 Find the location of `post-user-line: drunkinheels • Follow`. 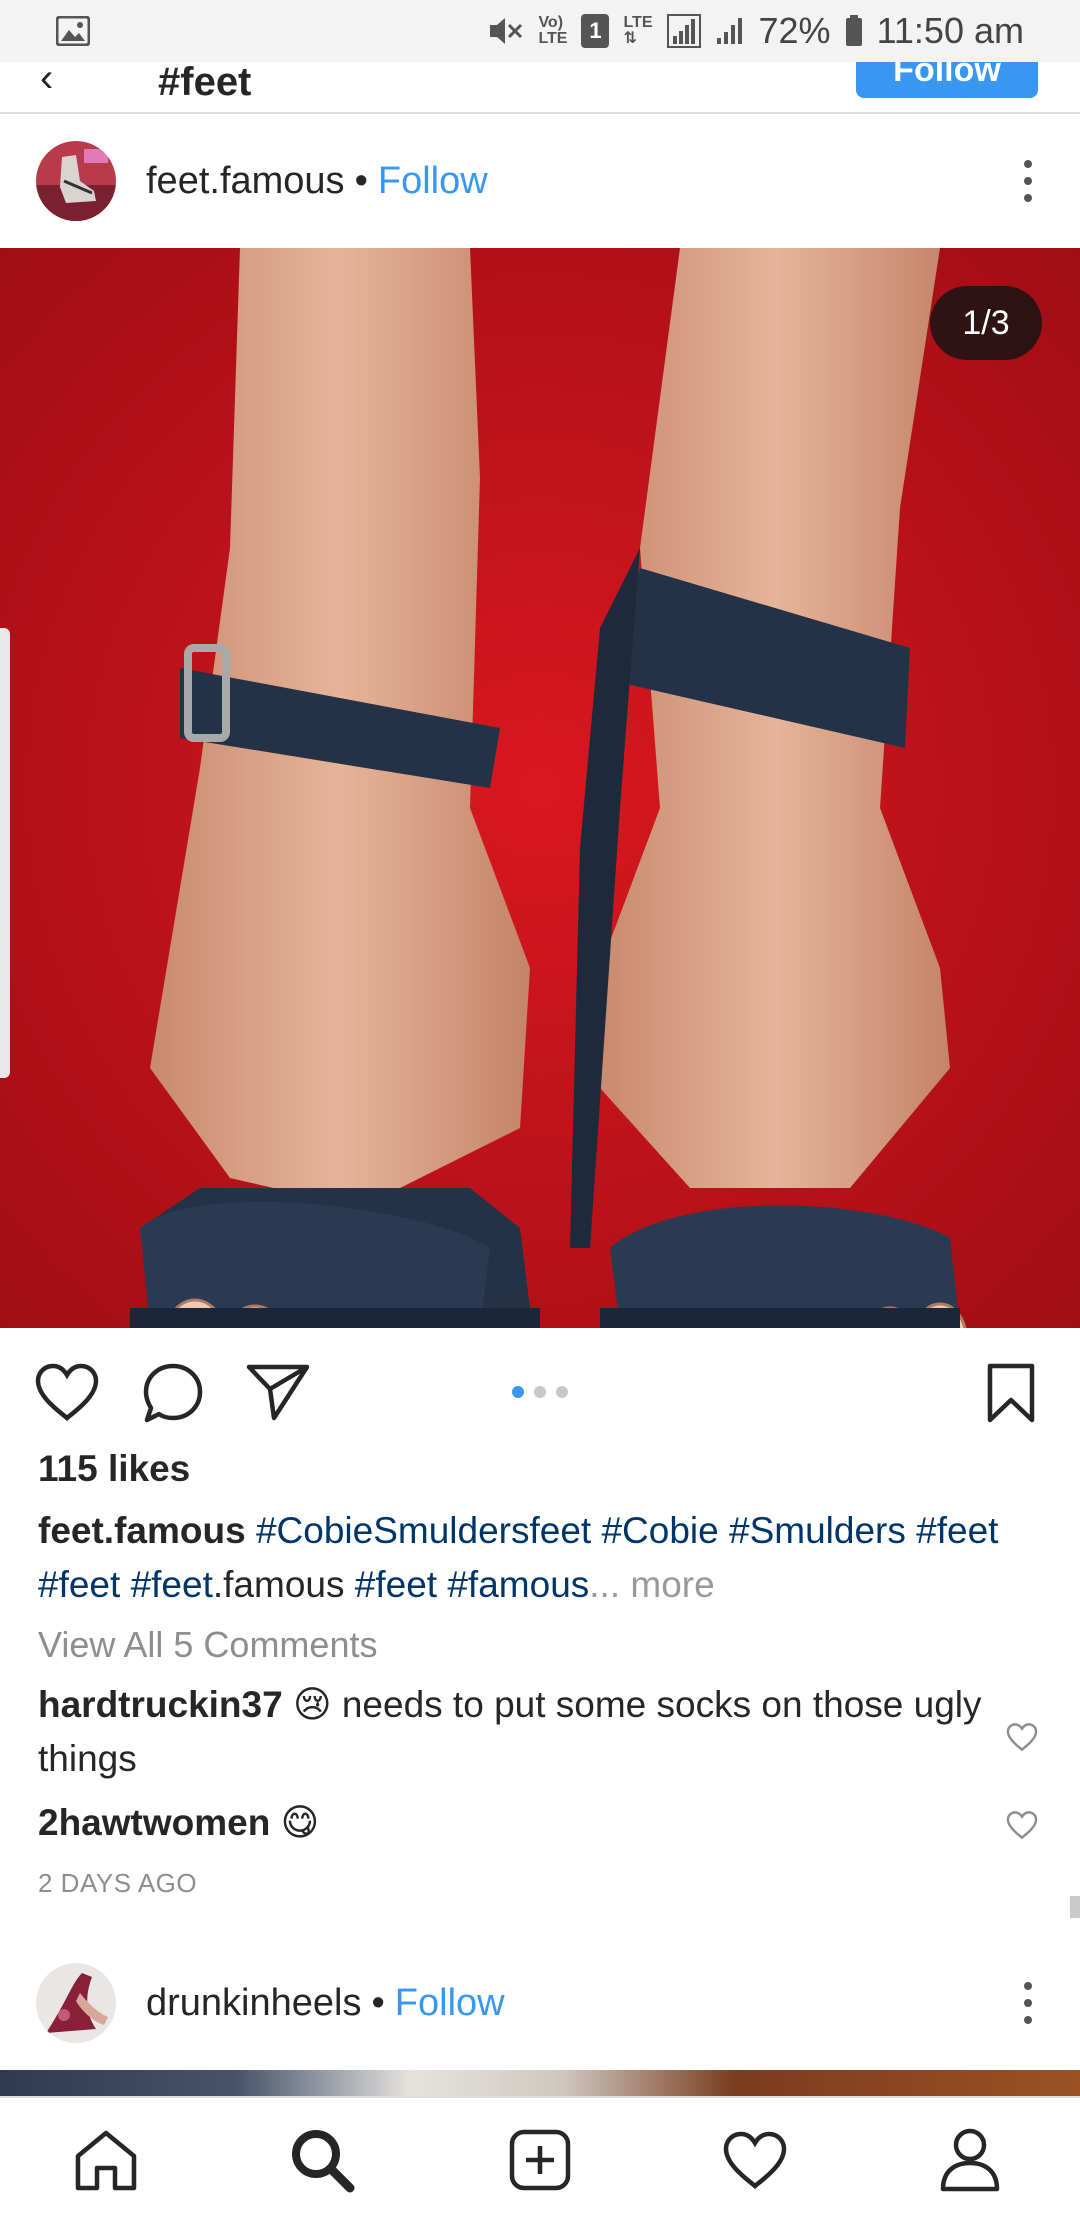

post-user-line: drunkinheels • Follow is located at coordinates (325, 2003).